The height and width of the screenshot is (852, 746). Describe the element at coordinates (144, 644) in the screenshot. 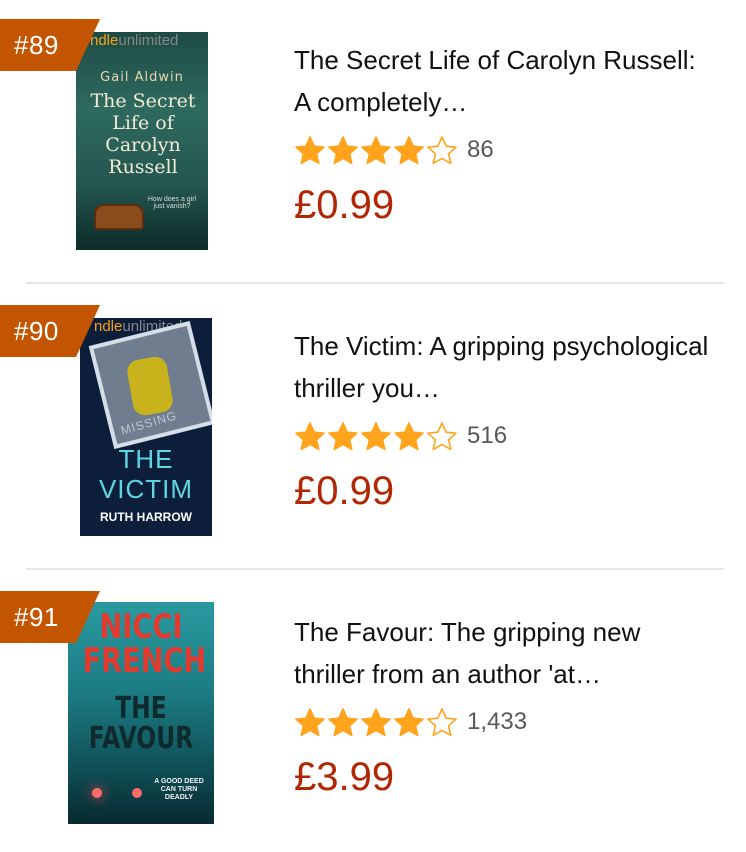

I see `cover-author: NICCI FRENCH` at that location.